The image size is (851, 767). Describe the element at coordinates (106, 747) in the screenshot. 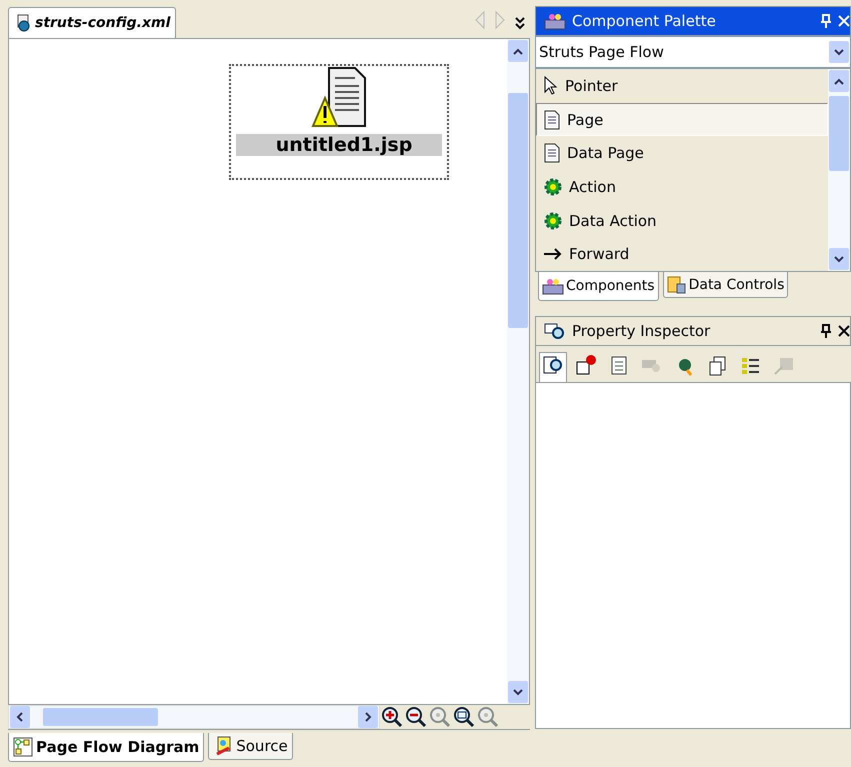

I see `view-tab: Page Flow Diagram` at that location.